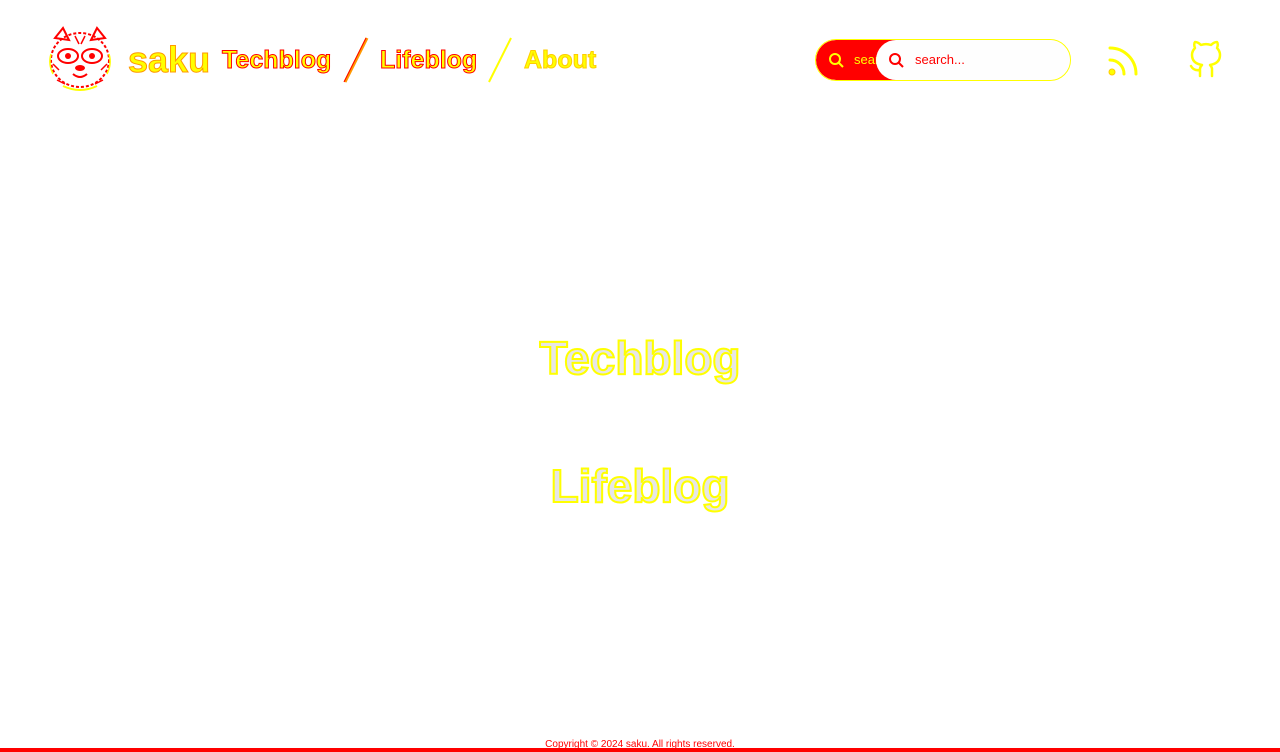  I want to click on footer-border, so click(640, 750).